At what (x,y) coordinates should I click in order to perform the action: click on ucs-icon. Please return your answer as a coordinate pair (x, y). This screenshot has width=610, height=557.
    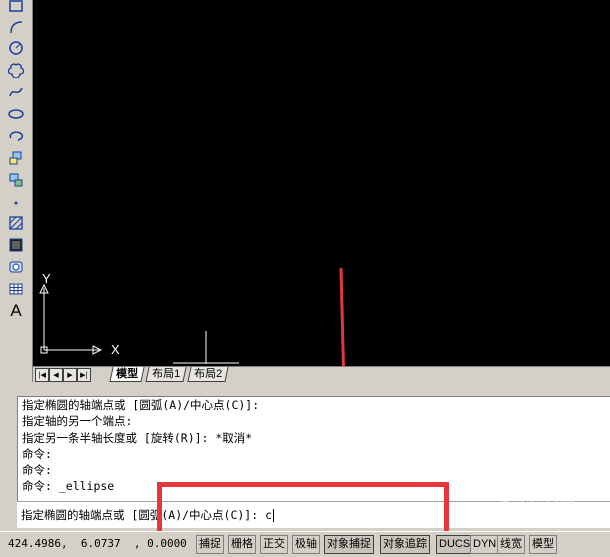
    Looking at the image, I should click on (192, 316).